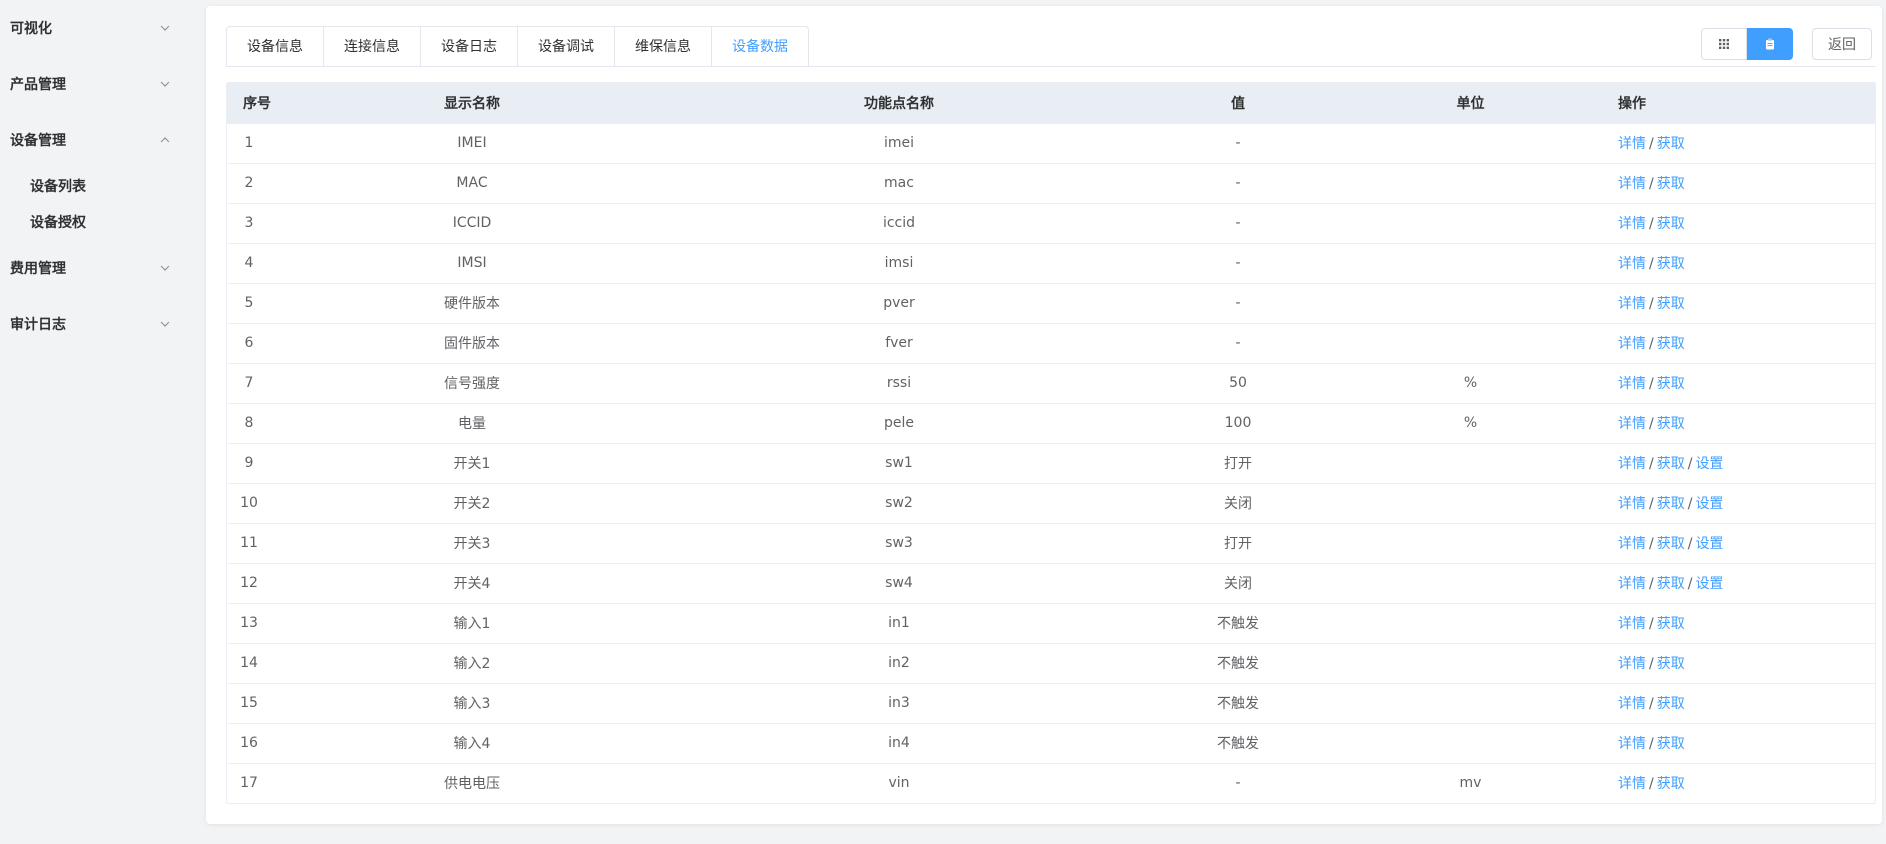  What do you see at coordinates (899, 703) in the screenshot?
I see `cell-function-name: in3` at bounding box center [899, 703].